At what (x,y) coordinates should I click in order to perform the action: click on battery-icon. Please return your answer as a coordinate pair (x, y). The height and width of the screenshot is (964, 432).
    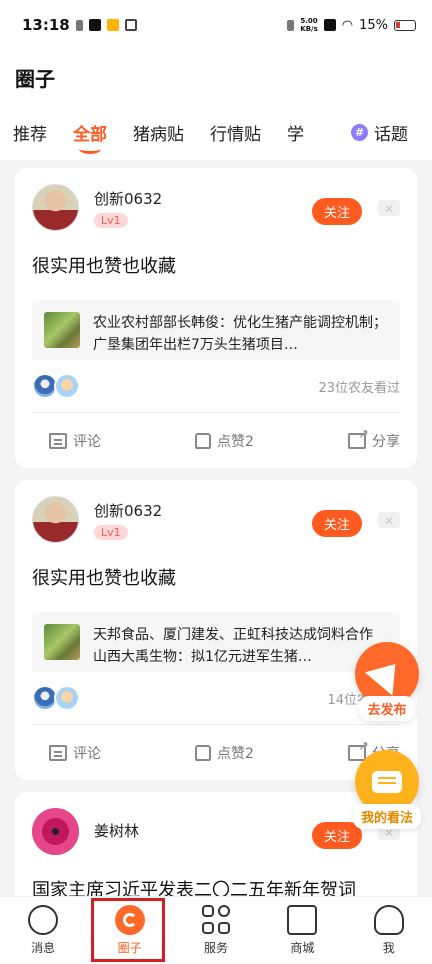
    Looking at the image, I should click on (405, 25).